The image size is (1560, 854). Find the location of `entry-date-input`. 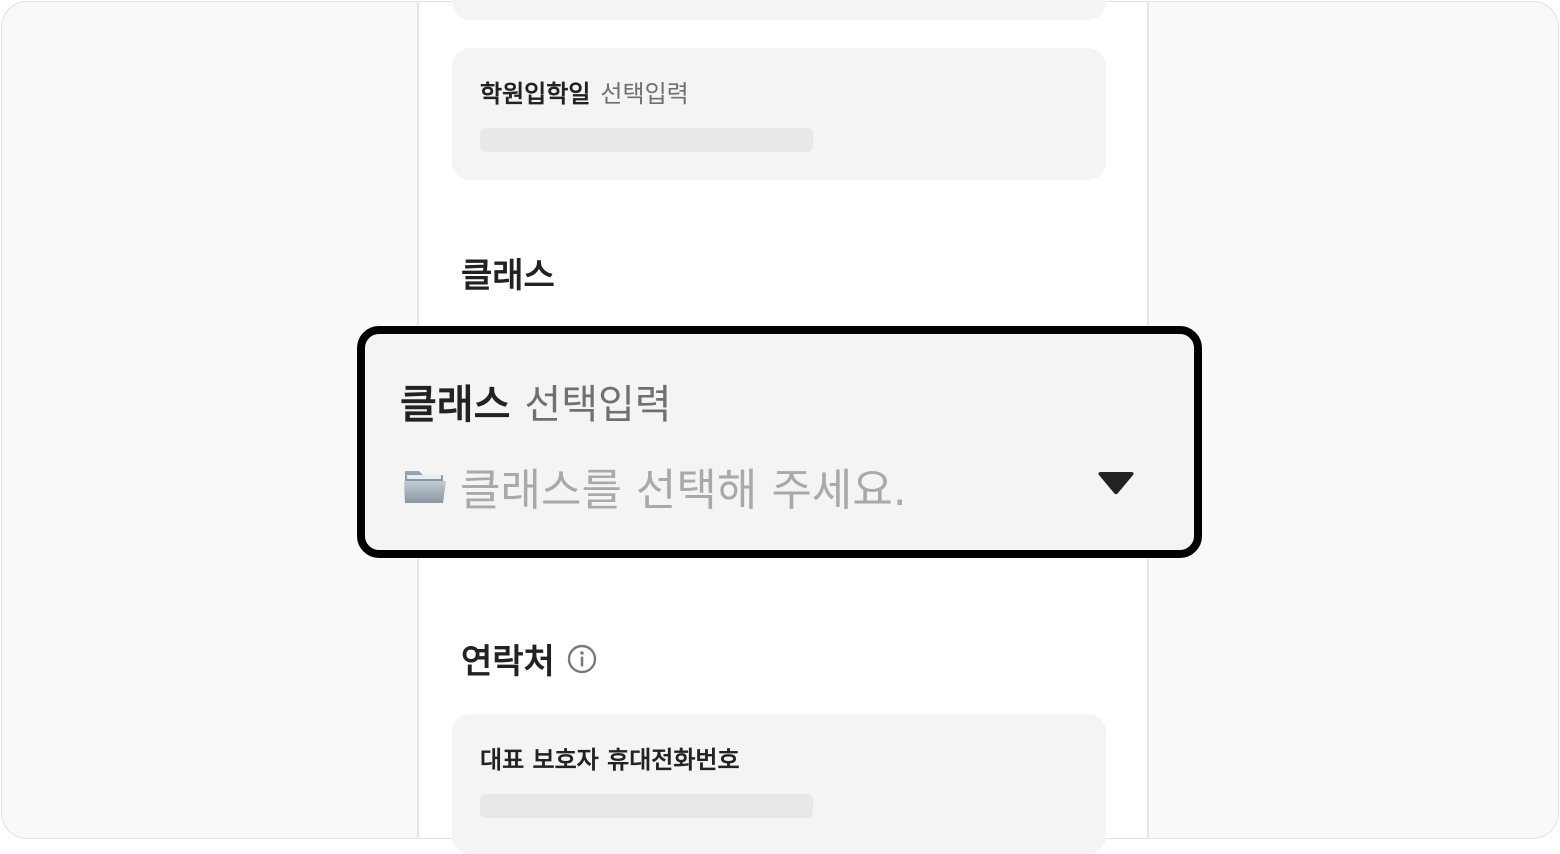

entry-date-input is located at coordinates (646, 140).